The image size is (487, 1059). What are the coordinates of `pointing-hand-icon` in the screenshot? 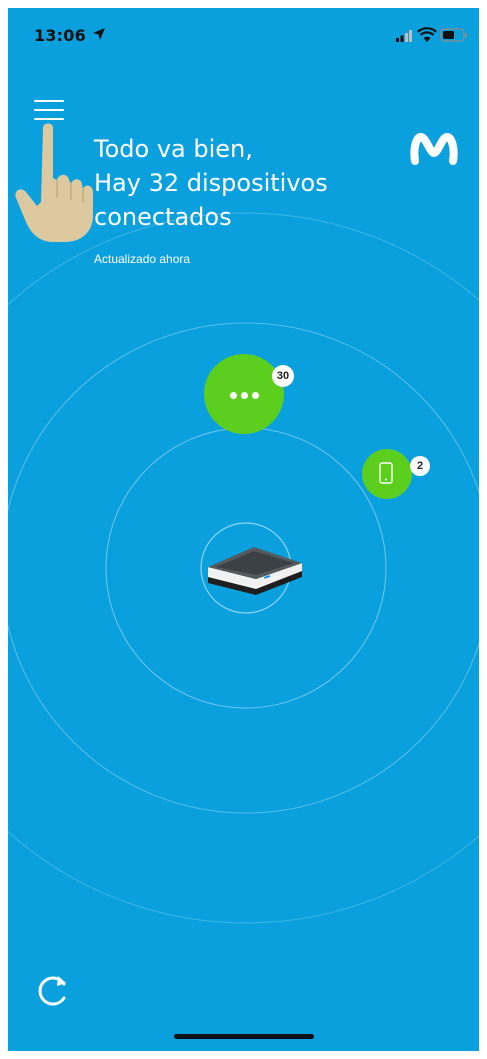 It's located at (54, 182).